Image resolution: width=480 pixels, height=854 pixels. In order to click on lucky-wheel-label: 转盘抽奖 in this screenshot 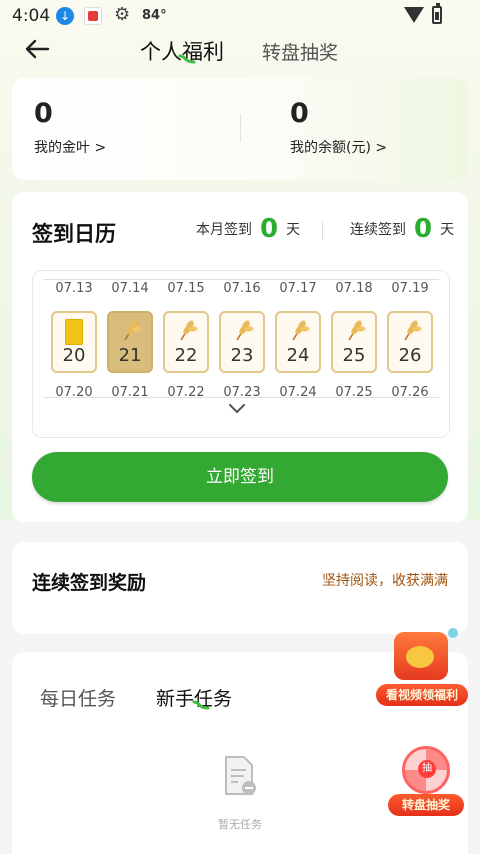, I will do `click(426, 805)`.